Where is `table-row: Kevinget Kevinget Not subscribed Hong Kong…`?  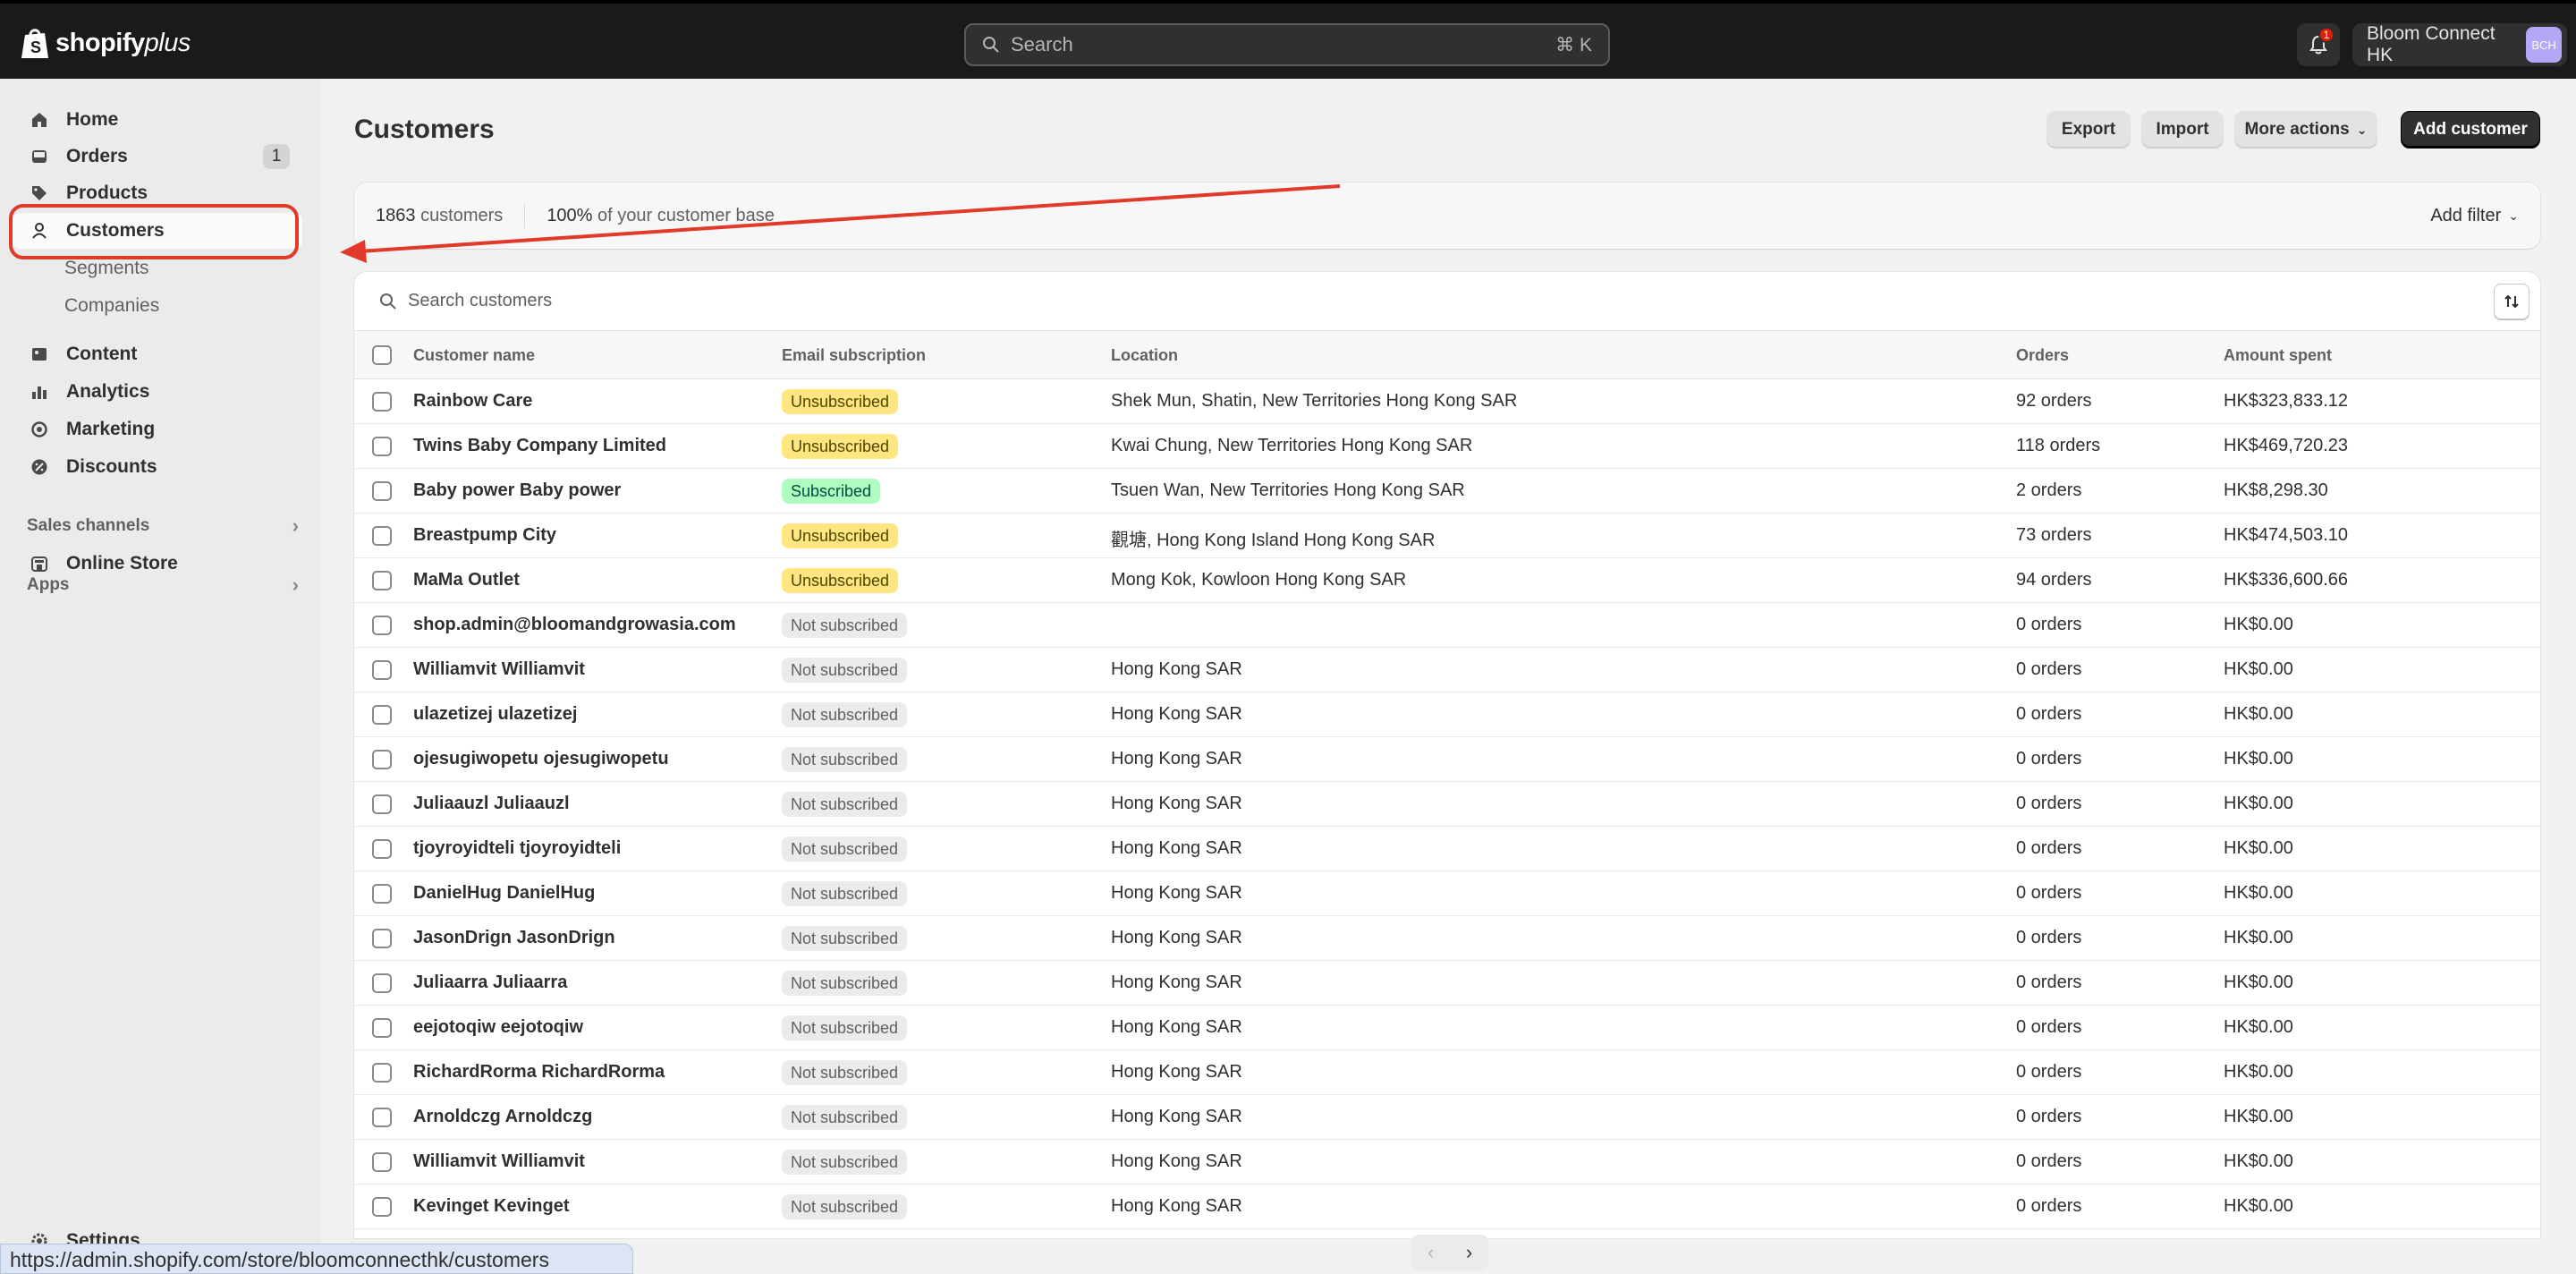 table-row: Kevinget Kevinget Not subscribed Hong Kong… is located at coordinates (1447, 1207).